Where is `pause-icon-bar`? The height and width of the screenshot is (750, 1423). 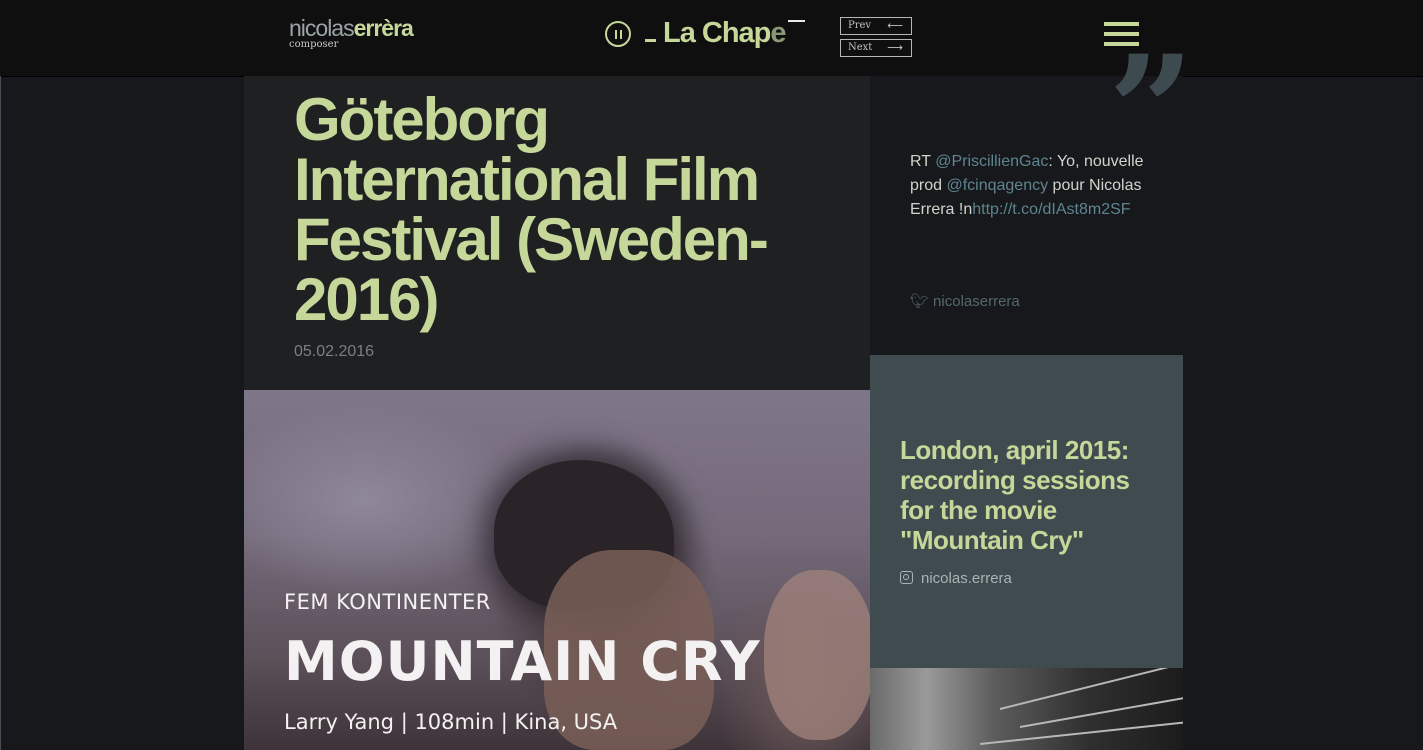
pause-icon-bar is located at coordinates (620, 34).